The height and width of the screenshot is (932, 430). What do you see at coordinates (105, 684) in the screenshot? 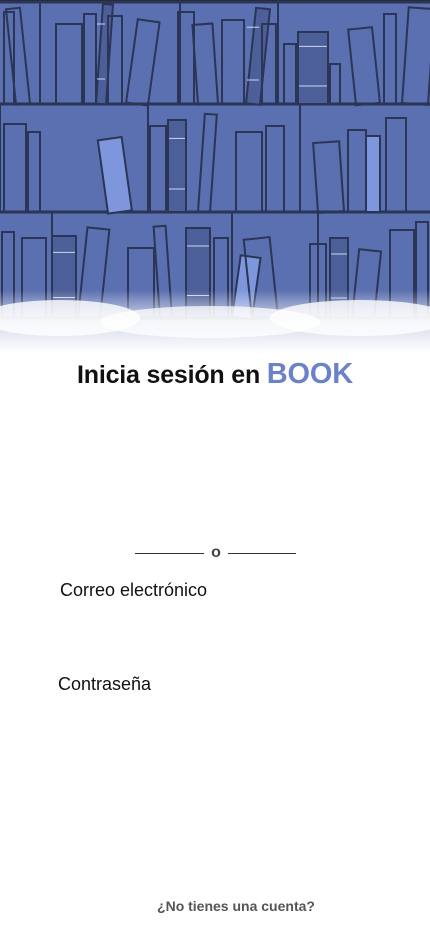
I see `password-label: Contraseña` at bounding box center [105, 684].